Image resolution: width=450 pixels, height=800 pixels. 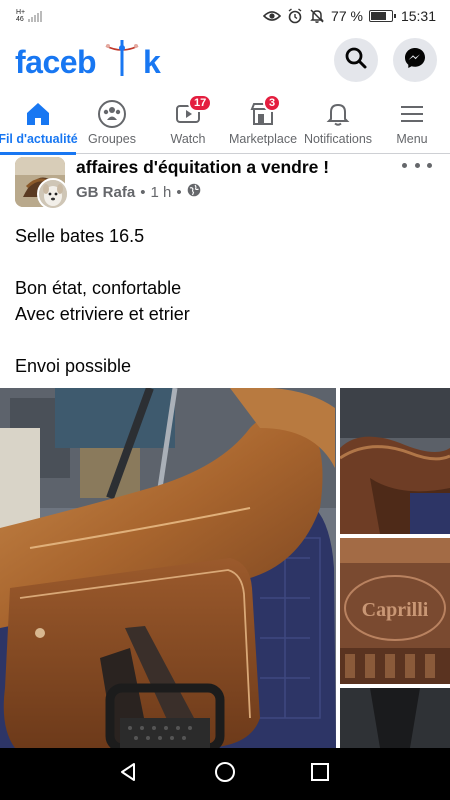 I want to click on globe-icon, so click(x=194, y=192).